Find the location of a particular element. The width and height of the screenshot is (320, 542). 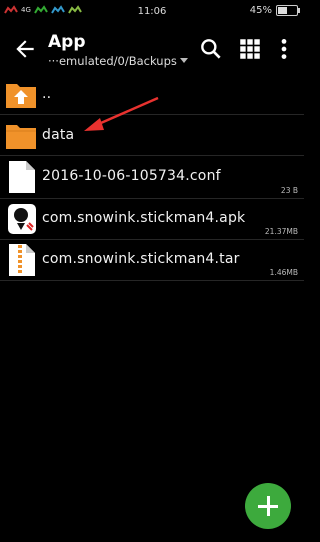

file-size: 21.37MB is located at coordinates (281, 231).